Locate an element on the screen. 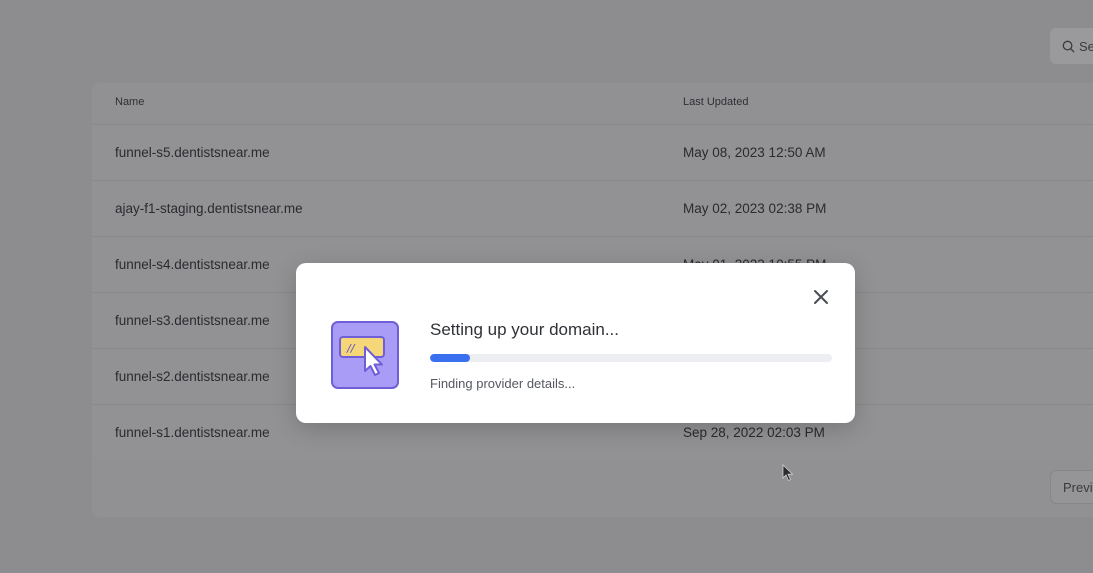  row-last-updated: Sep 28, 2022 02:03 PM is located at coordinates (754, 432).